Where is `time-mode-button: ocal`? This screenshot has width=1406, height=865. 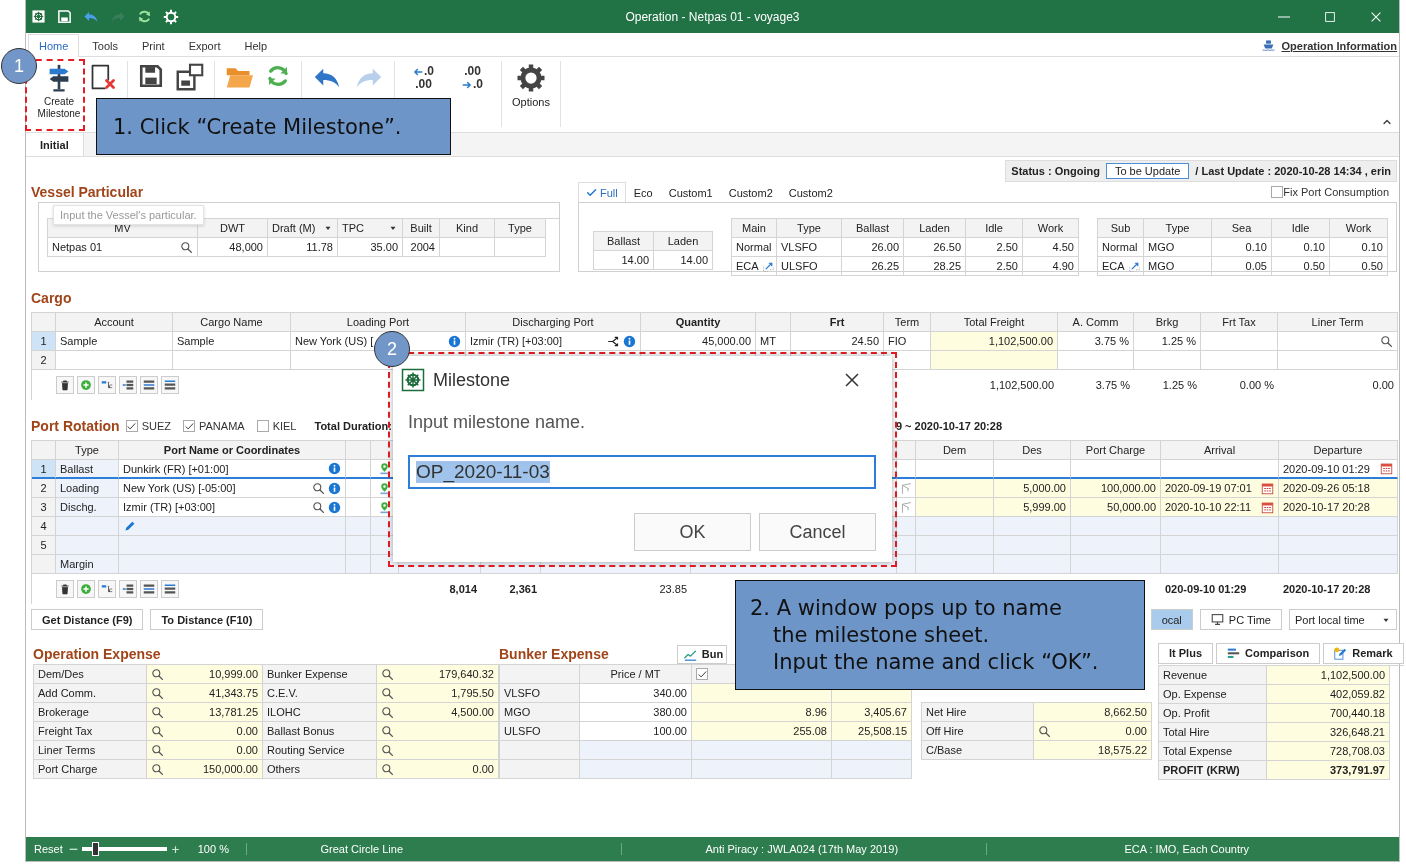
time-mode-button: ocal is located at coordinates (1171, 619).